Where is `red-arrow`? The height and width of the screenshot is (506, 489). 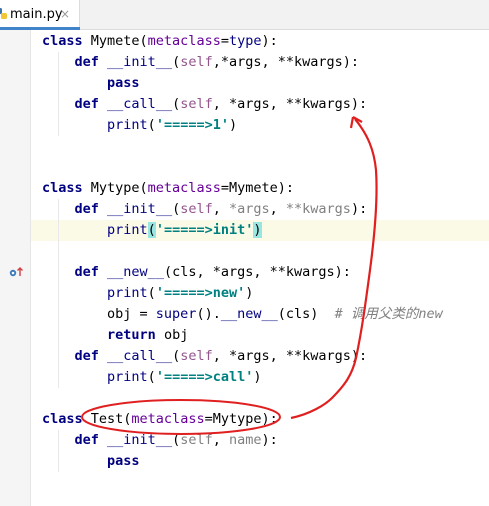 red-arrow is located at coordinates (334, 269).